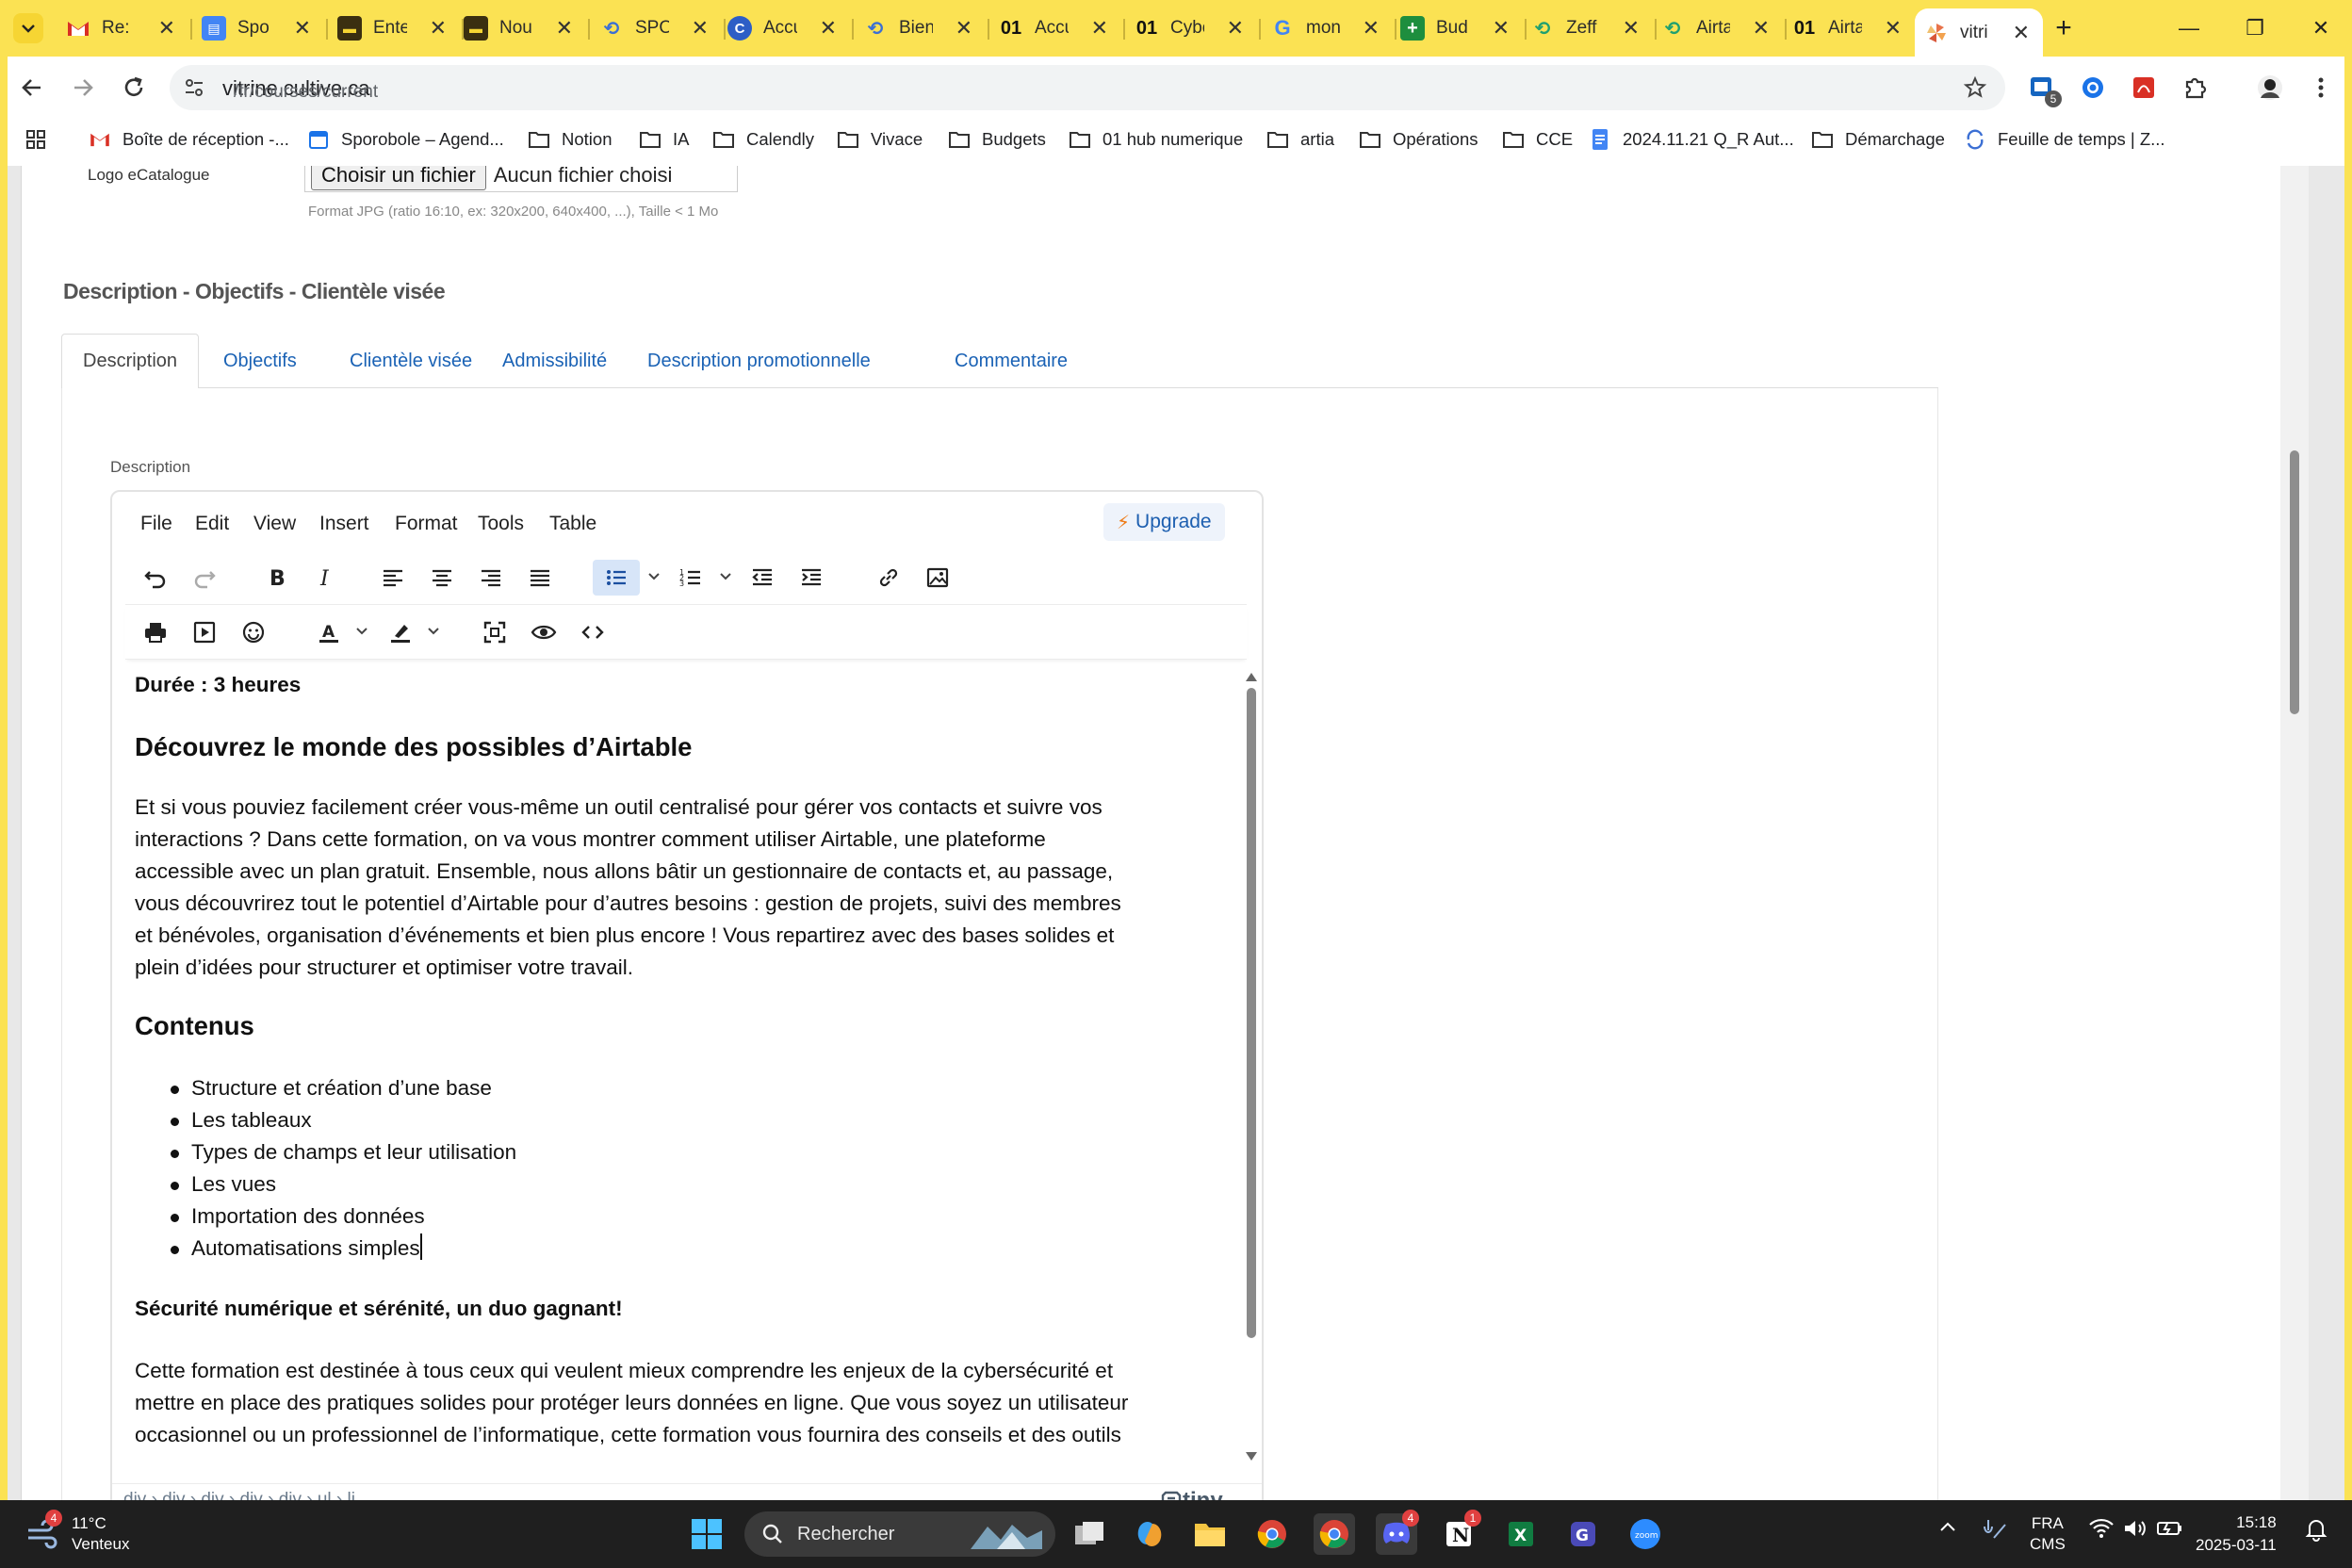 The width and height of the screenshot is (2352, 1568). I want to click on file-explorer-icon, so click(1210, 1534).